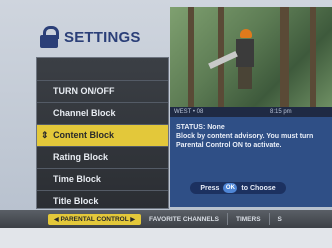  What do you see at coordinates (56, 219) in the screenshot?
I see `chevron-left-icon: ◀` at bounding box center [56, 219].